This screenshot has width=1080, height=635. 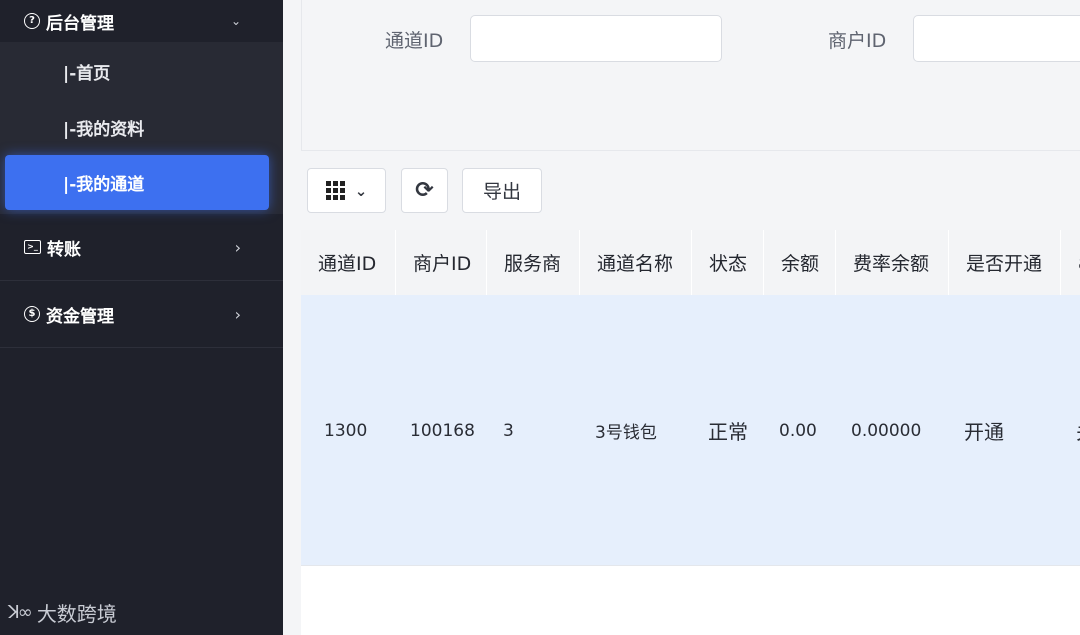 What do you see at coordinates (76, 614) in the screenshot?
I see `watermark-text: 大数跨境` at bounding box center [76, 614].